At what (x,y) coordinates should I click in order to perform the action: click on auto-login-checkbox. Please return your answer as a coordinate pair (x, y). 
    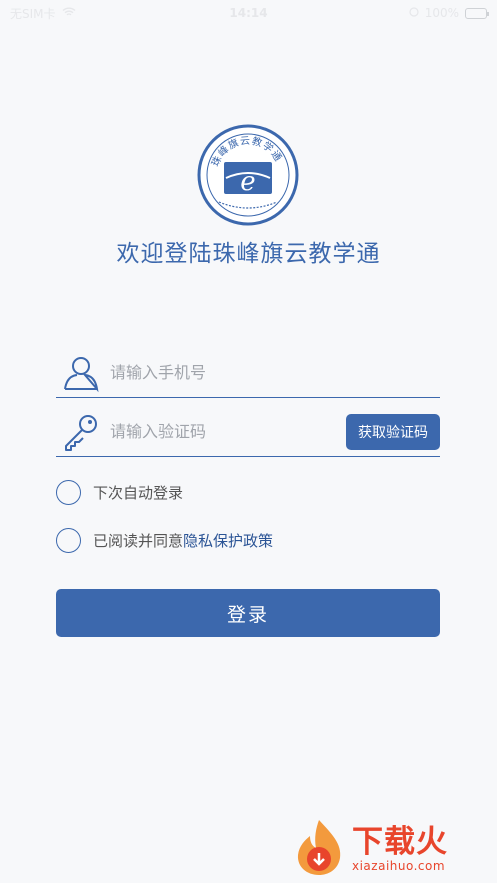
    Looking at the image, I should click on (68, 492).